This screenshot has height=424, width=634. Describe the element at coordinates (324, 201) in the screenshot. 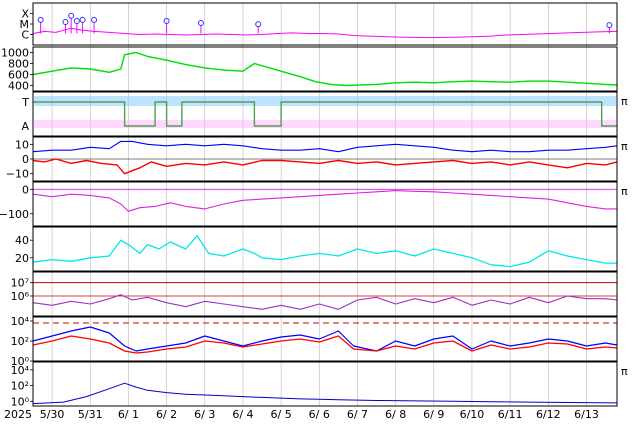

I see `dst-index-line` at that location.